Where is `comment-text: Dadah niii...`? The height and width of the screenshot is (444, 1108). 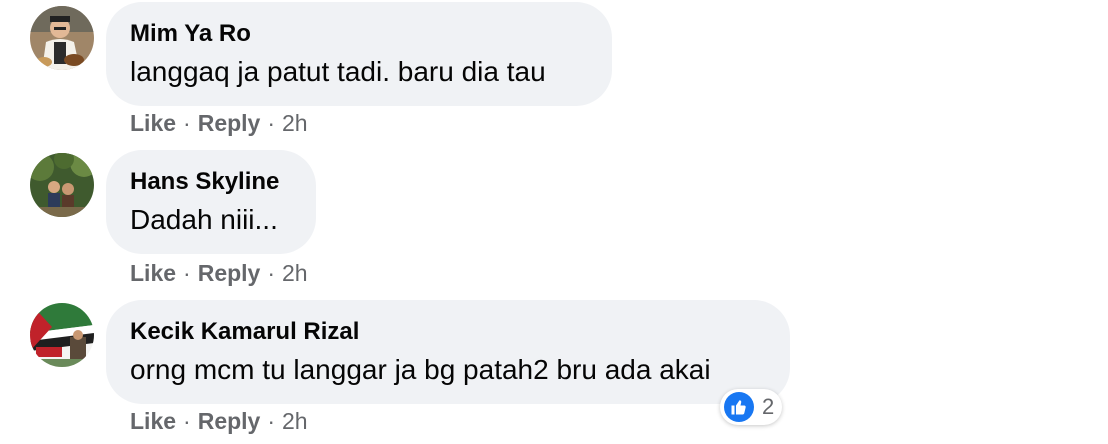
comment-text: Dadah niii... is located at coordinates (204, 219).